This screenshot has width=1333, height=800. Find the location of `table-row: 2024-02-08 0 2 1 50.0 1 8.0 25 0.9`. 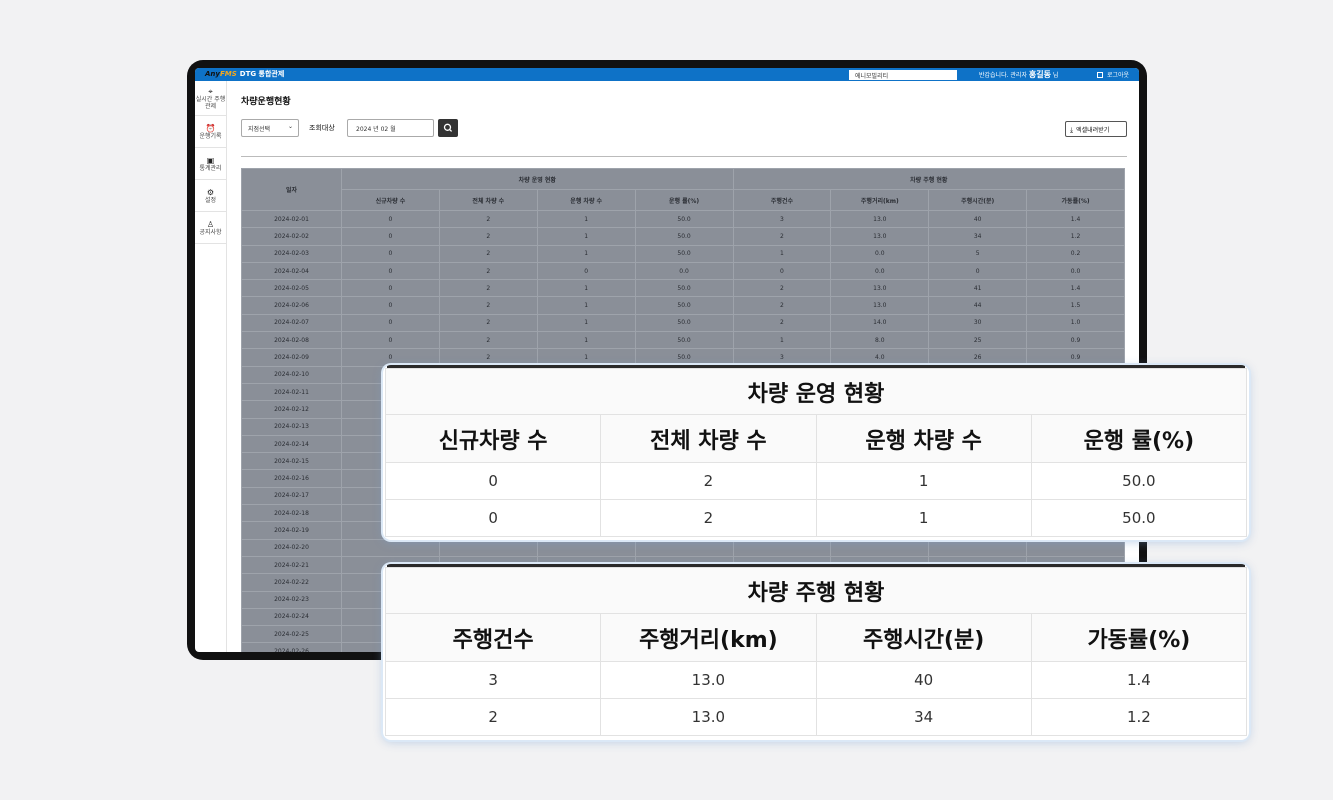

table-row: 2024-02-08 0 2 1 50.0 1 8.0 25 0.9 is located at coordinates (683, 340).